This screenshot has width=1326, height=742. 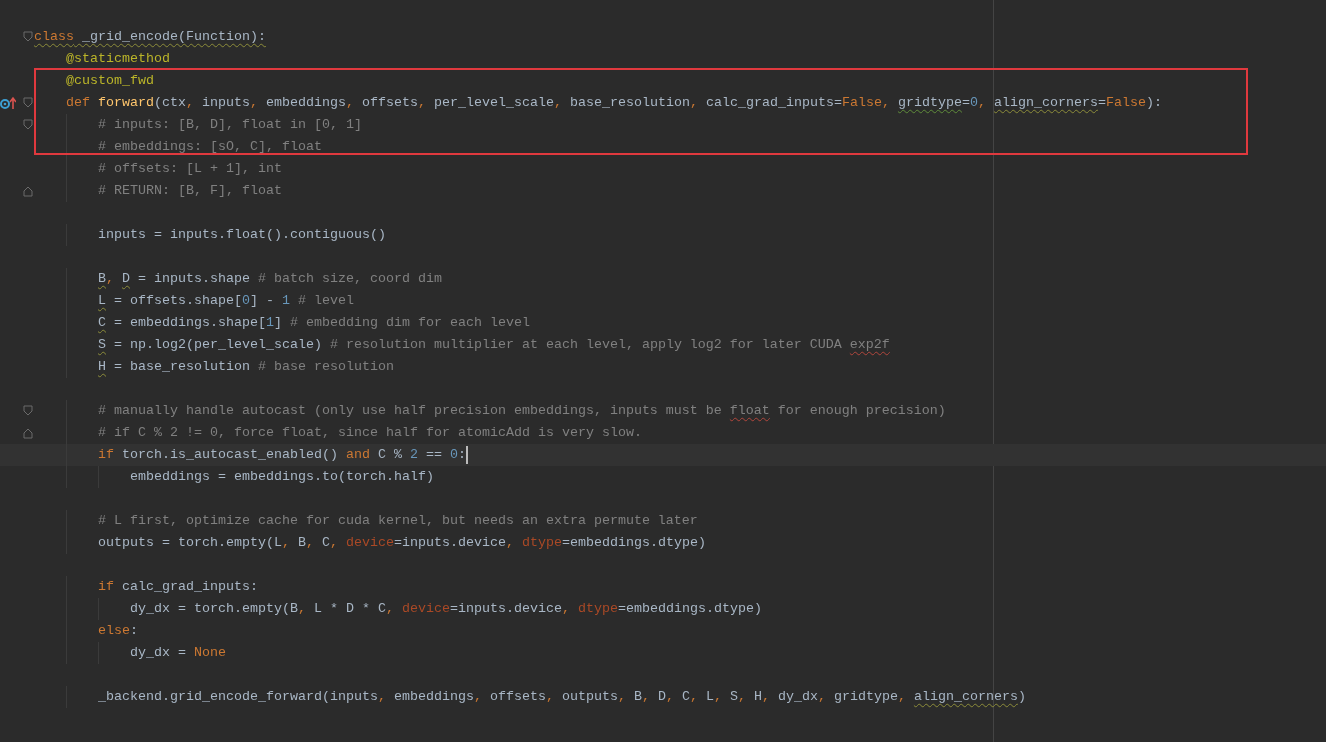 I want to click on code-line: H = base_resolution # base resolution, so click(x=246, y=367).